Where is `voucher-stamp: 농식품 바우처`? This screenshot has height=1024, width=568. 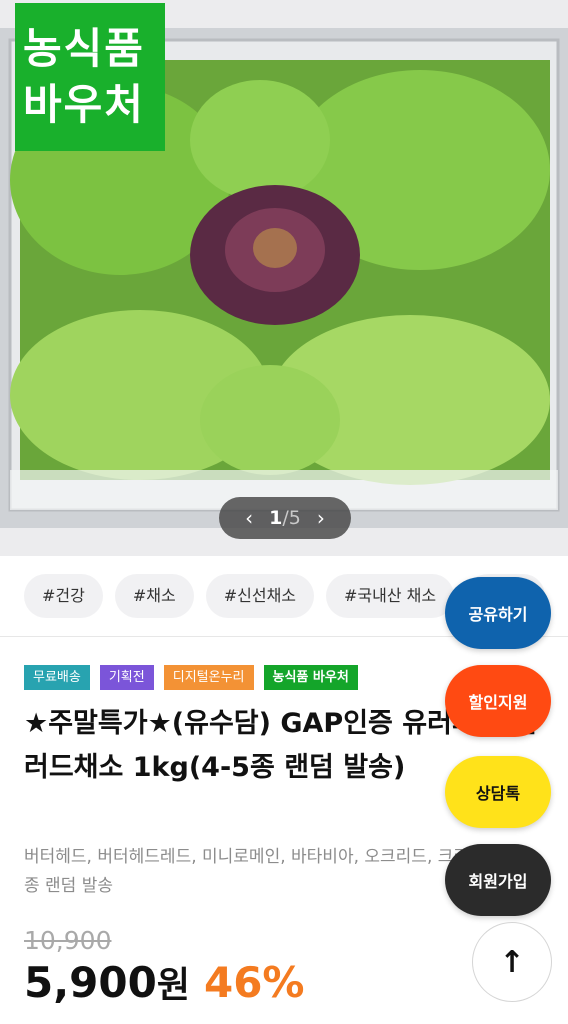
voucher-stamp: 농식품 바우처 is located at coordinates (90, 77).